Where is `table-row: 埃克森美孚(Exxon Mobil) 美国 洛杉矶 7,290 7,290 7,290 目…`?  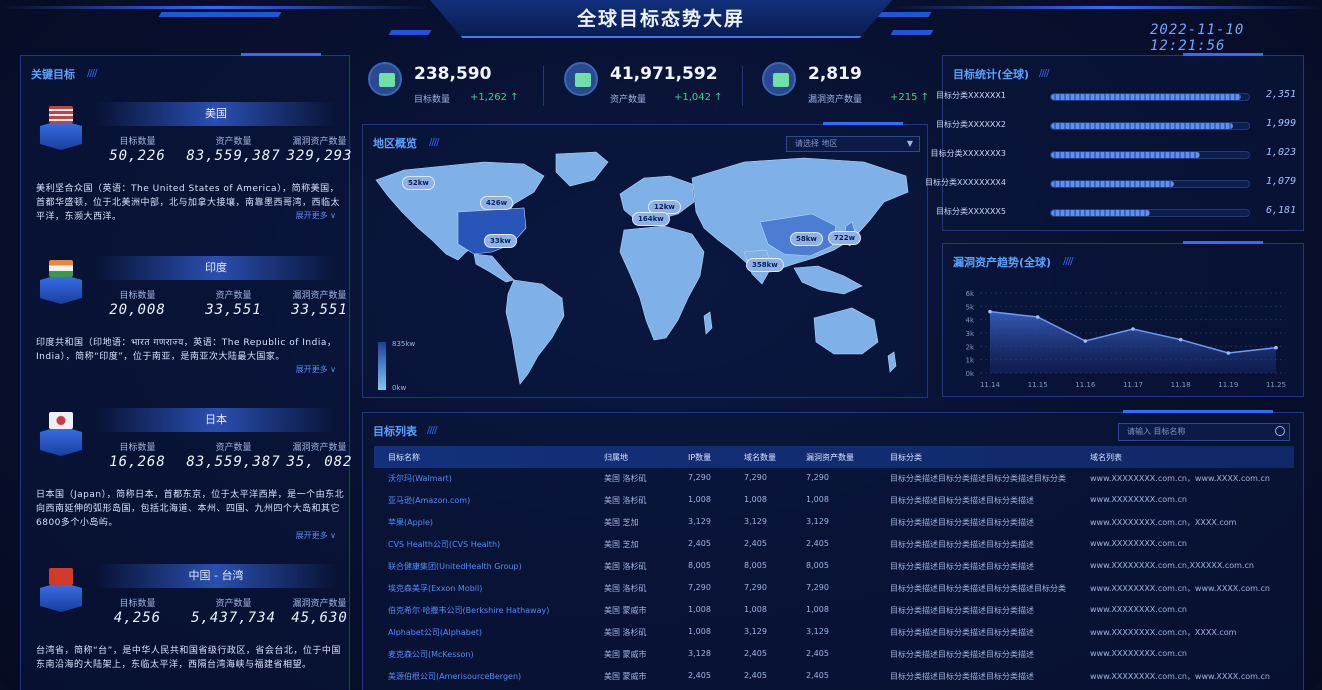
table-row: 埃克森美孚(Exxon Mobil) 美国 洛杉矶 7,290 7,290 7,290 目… is located at coordinates (834, 589).